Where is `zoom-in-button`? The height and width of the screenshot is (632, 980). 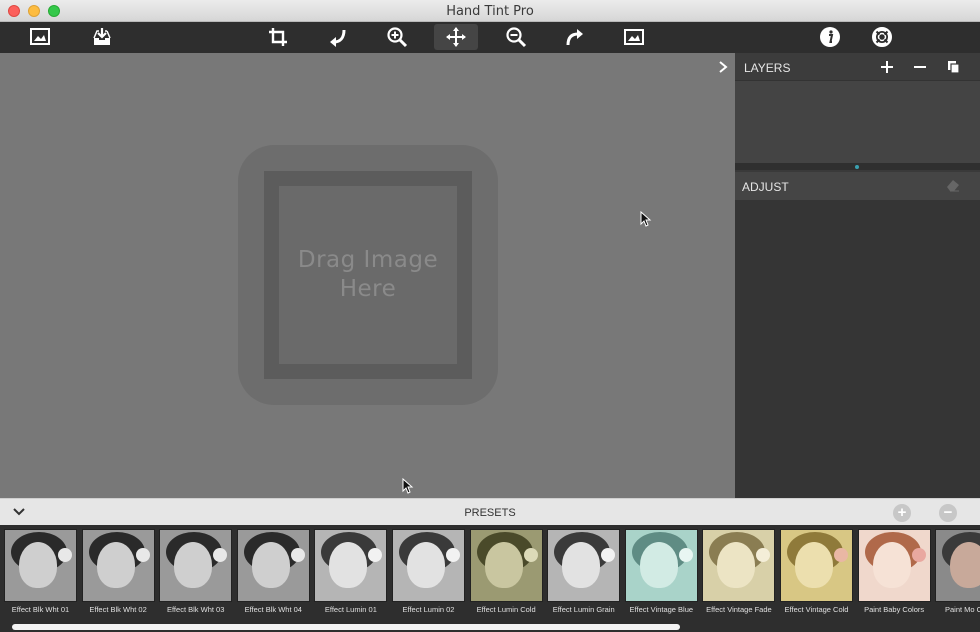
zoom-in-button is located at coordinates (397, 37).